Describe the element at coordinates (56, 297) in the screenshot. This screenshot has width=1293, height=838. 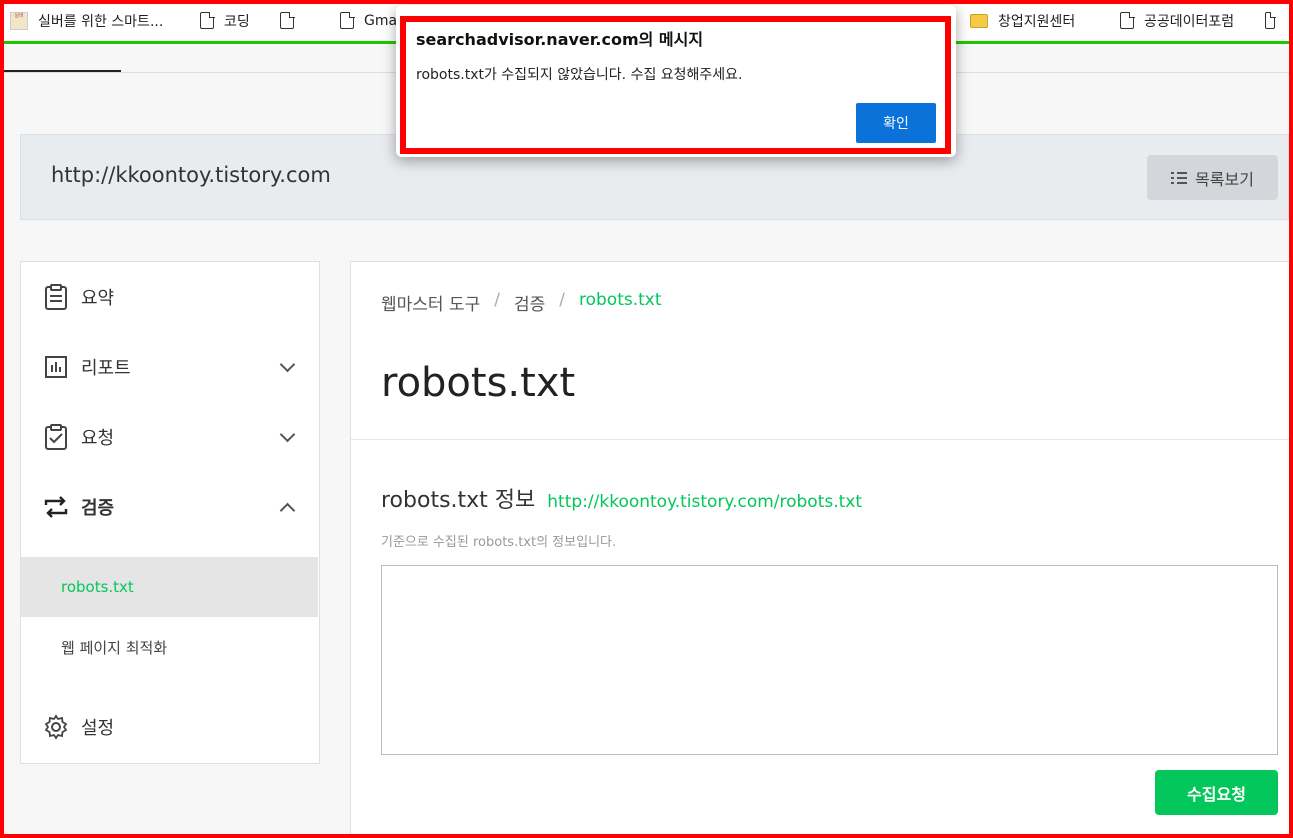
I see `clipboard-icon` at that location.